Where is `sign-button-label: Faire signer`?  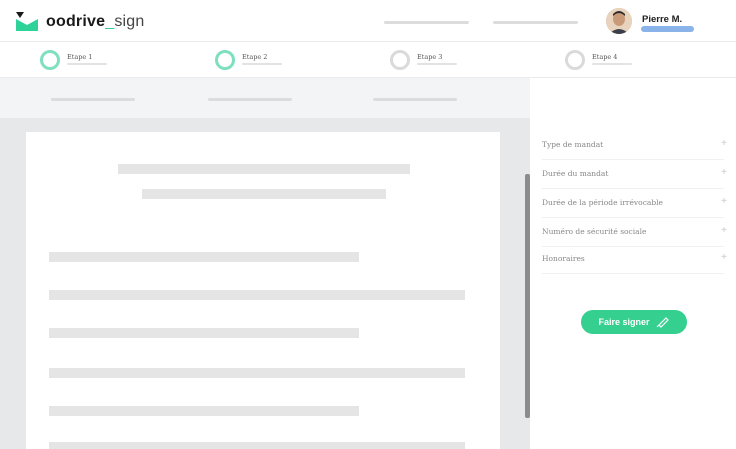 sign-button-label: Faire signer is located at coordinates (624, 322).